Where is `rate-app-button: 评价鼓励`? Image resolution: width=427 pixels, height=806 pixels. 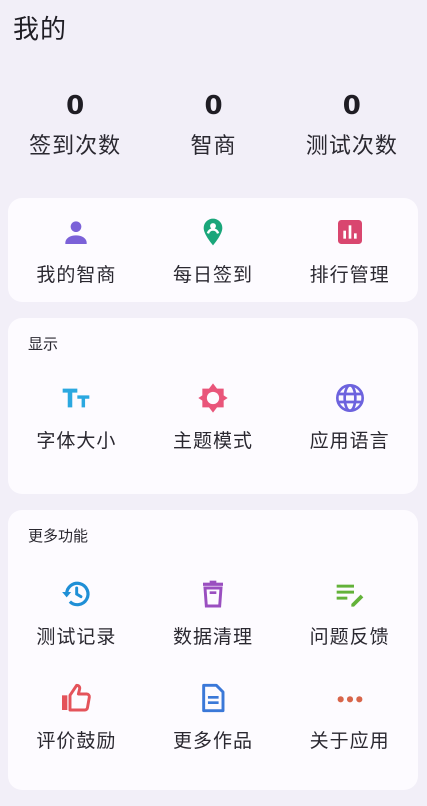
rate-app-button: 评价鼓励 is located at coordinates (76, 718).